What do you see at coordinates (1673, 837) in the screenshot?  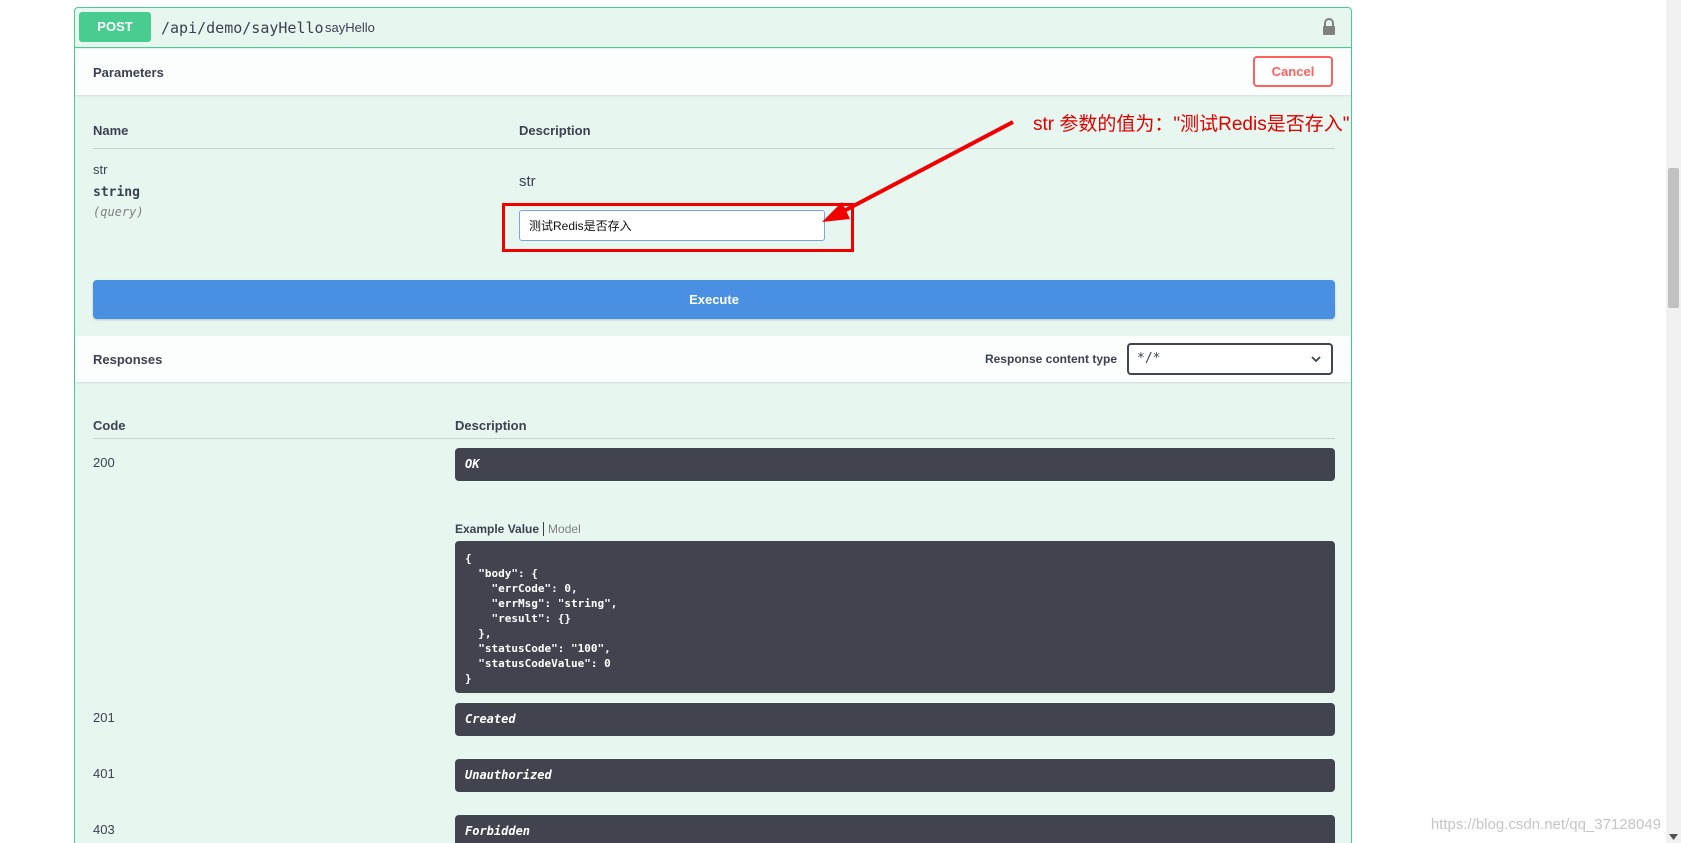 I see `scroll-down-icon` at bounding box center [1673, 837].